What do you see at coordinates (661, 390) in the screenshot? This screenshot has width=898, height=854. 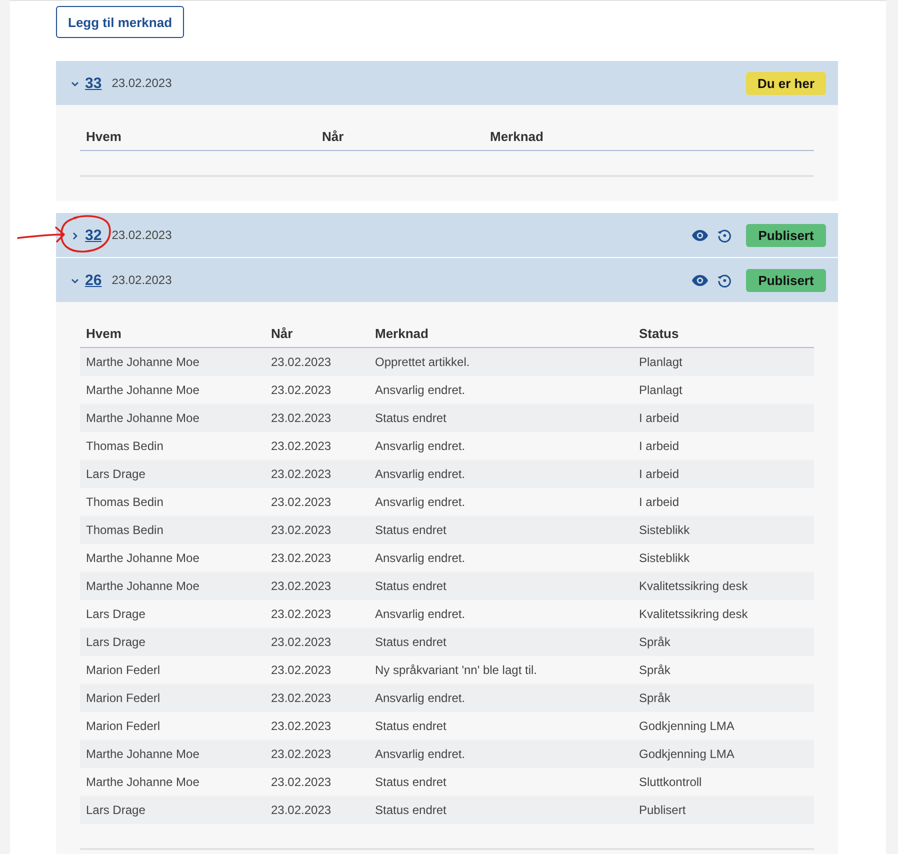 I see `table-cell-text: Planlagt` at bounding box center [661, 390].